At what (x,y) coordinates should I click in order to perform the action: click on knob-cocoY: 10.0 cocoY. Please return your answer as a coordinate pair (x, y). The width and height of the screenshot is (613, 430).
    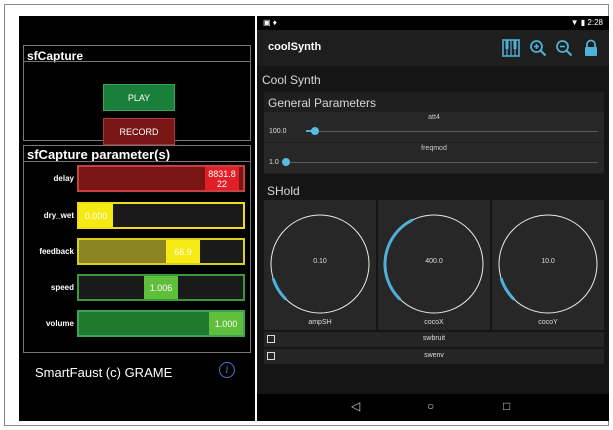
    Looking at the image, I should click on (548, 265).